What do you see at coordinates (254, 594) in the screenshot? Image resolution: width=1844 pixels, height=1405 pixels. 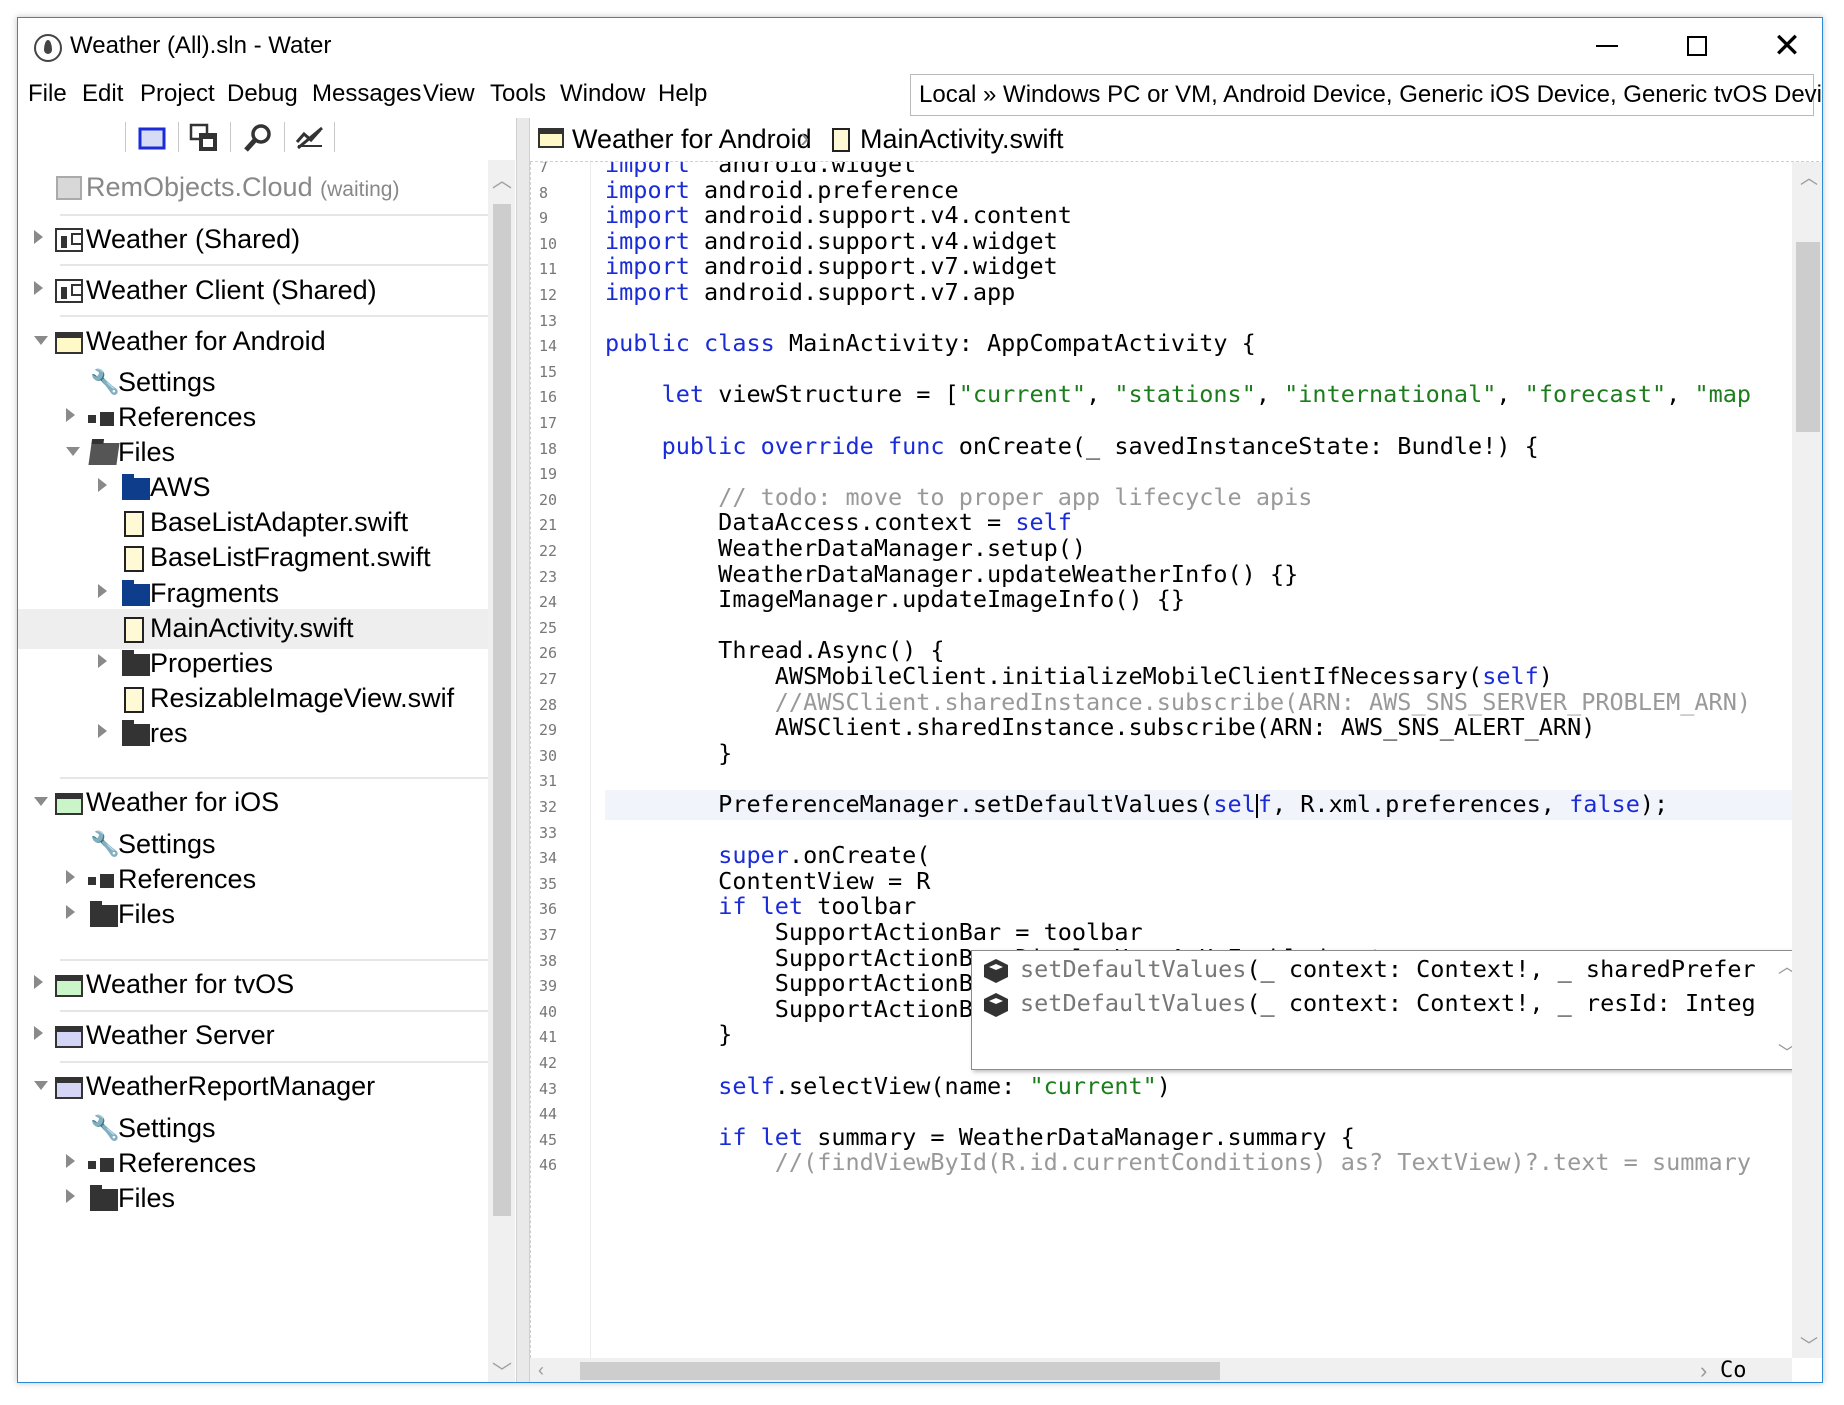 I see `tree-item-fragments: Fragments` at bounding box center [254, 594].